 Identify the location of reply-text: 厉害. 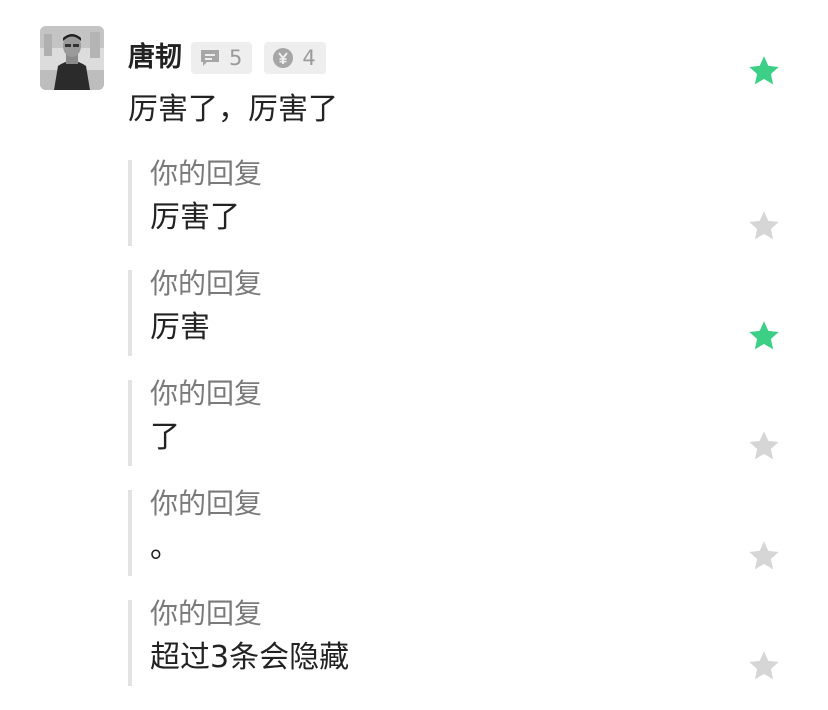
(180, 327).